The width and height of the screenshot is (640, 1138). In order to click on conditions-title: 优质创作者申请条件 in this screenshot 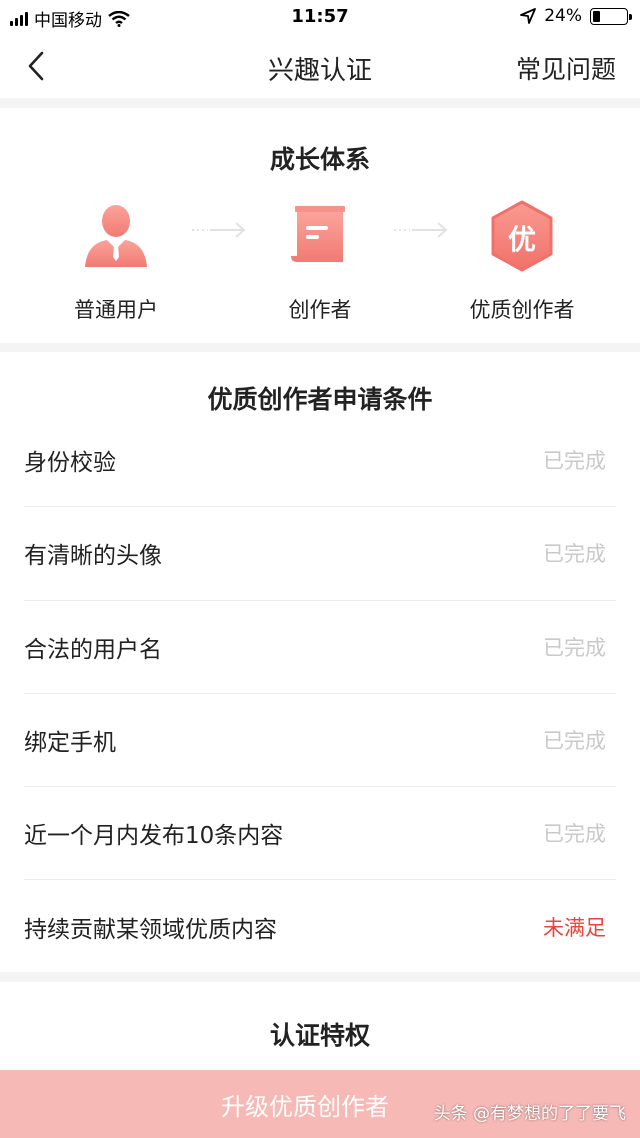, I will do `click(320, 399)`.